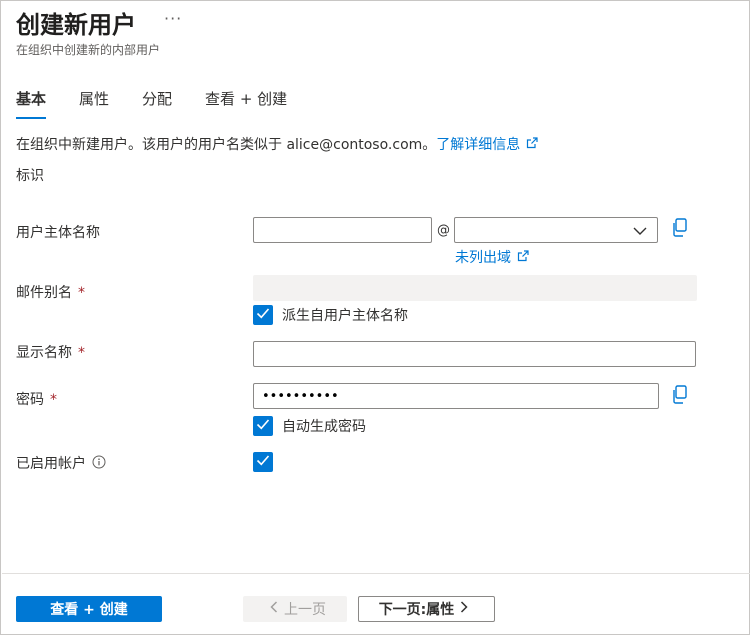  What do you see at coordinates (44, 353) in the screenshot?
I see `display-name-label-text: 显示名称` at bounding box center [44, 353].